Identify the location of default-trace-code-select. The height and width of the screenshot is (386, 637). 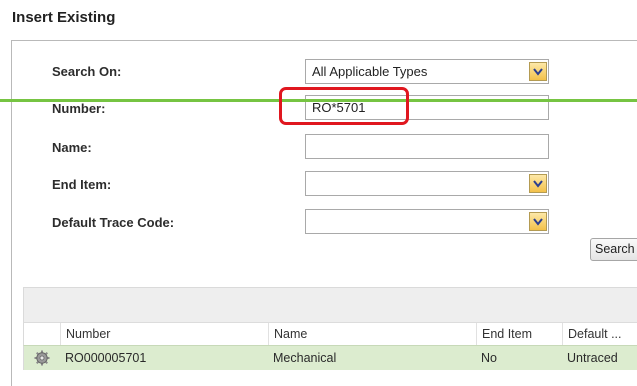
(427, 221).